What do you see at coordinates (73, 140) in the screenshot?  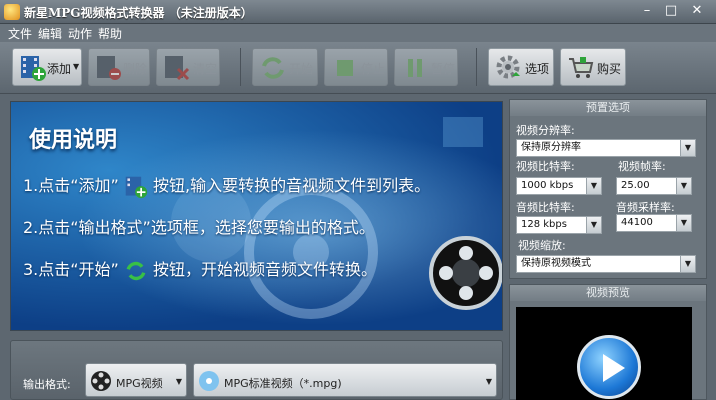 I see `instructions-heading: 使用说明` at bounding box center [73, 140].